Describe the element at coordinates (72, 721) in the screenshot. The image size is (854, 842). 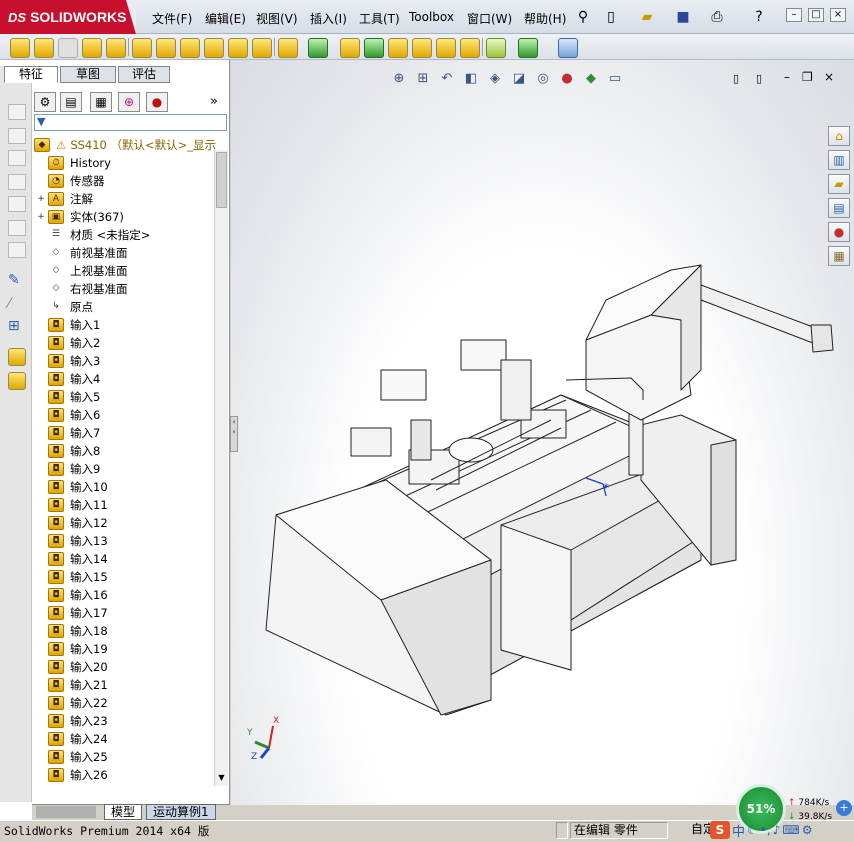
I see `tree-item: ◘ 输入23` at that location.